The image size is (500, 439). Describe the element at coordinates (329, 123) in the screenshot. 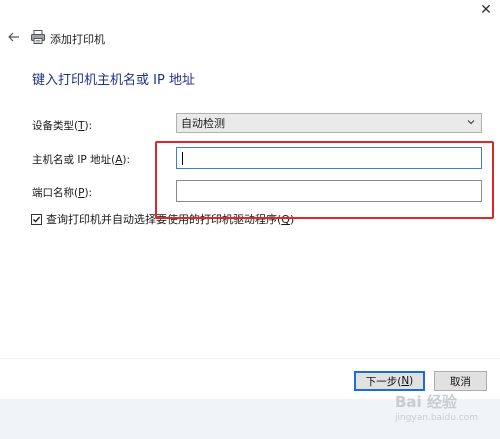

I see `device-type-select: 自动检测` at that location.